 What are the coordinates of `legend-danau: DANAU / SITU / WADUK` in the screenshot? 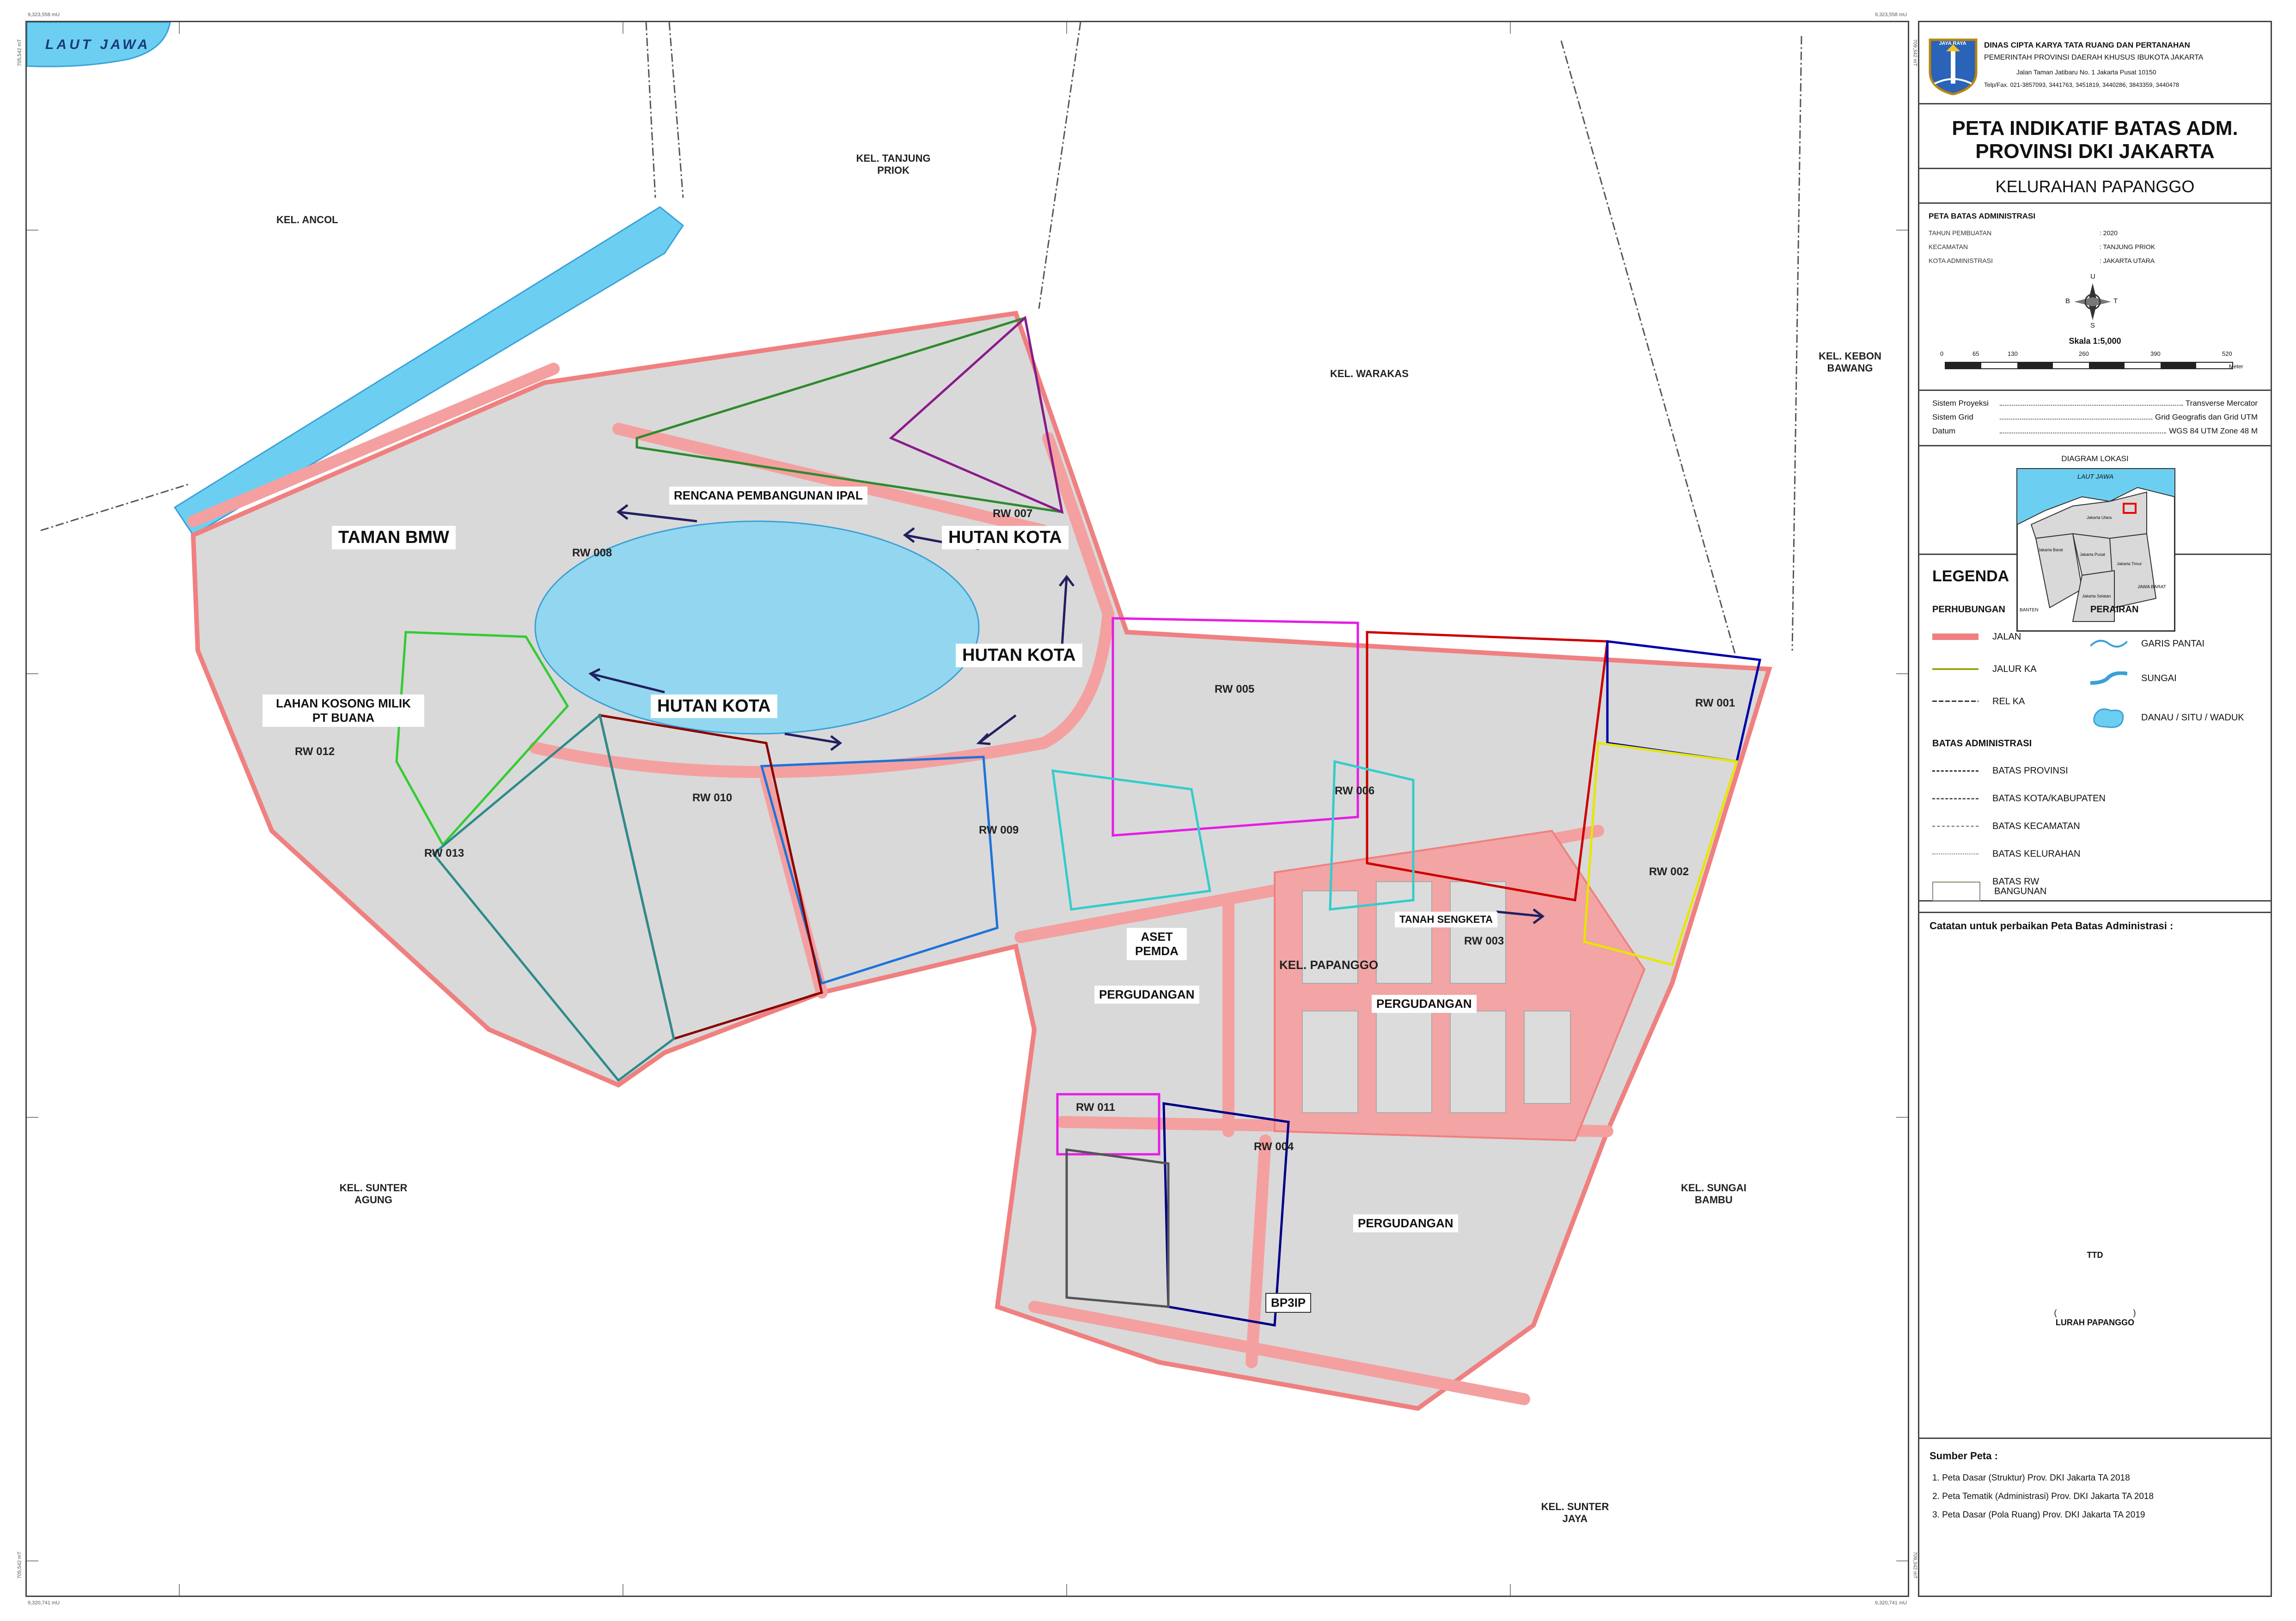 It's located at (2167, 717).